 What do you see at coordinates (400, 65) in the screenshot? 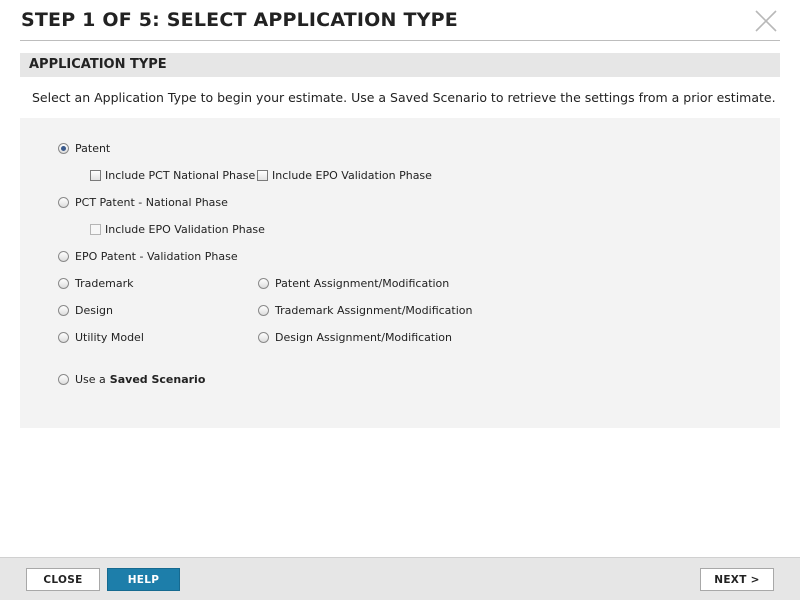
I see `section-header: APPLICATION TYPE` at bounding box center [400, 65].